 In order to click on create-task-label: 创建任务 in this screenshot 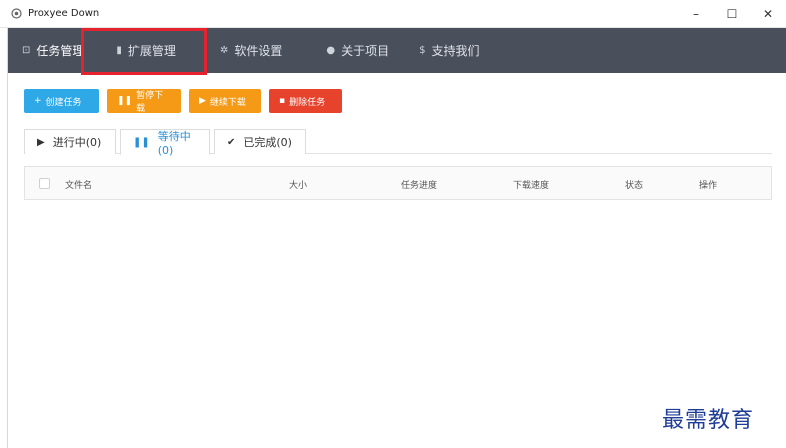, I will do `click(63, 102)`.